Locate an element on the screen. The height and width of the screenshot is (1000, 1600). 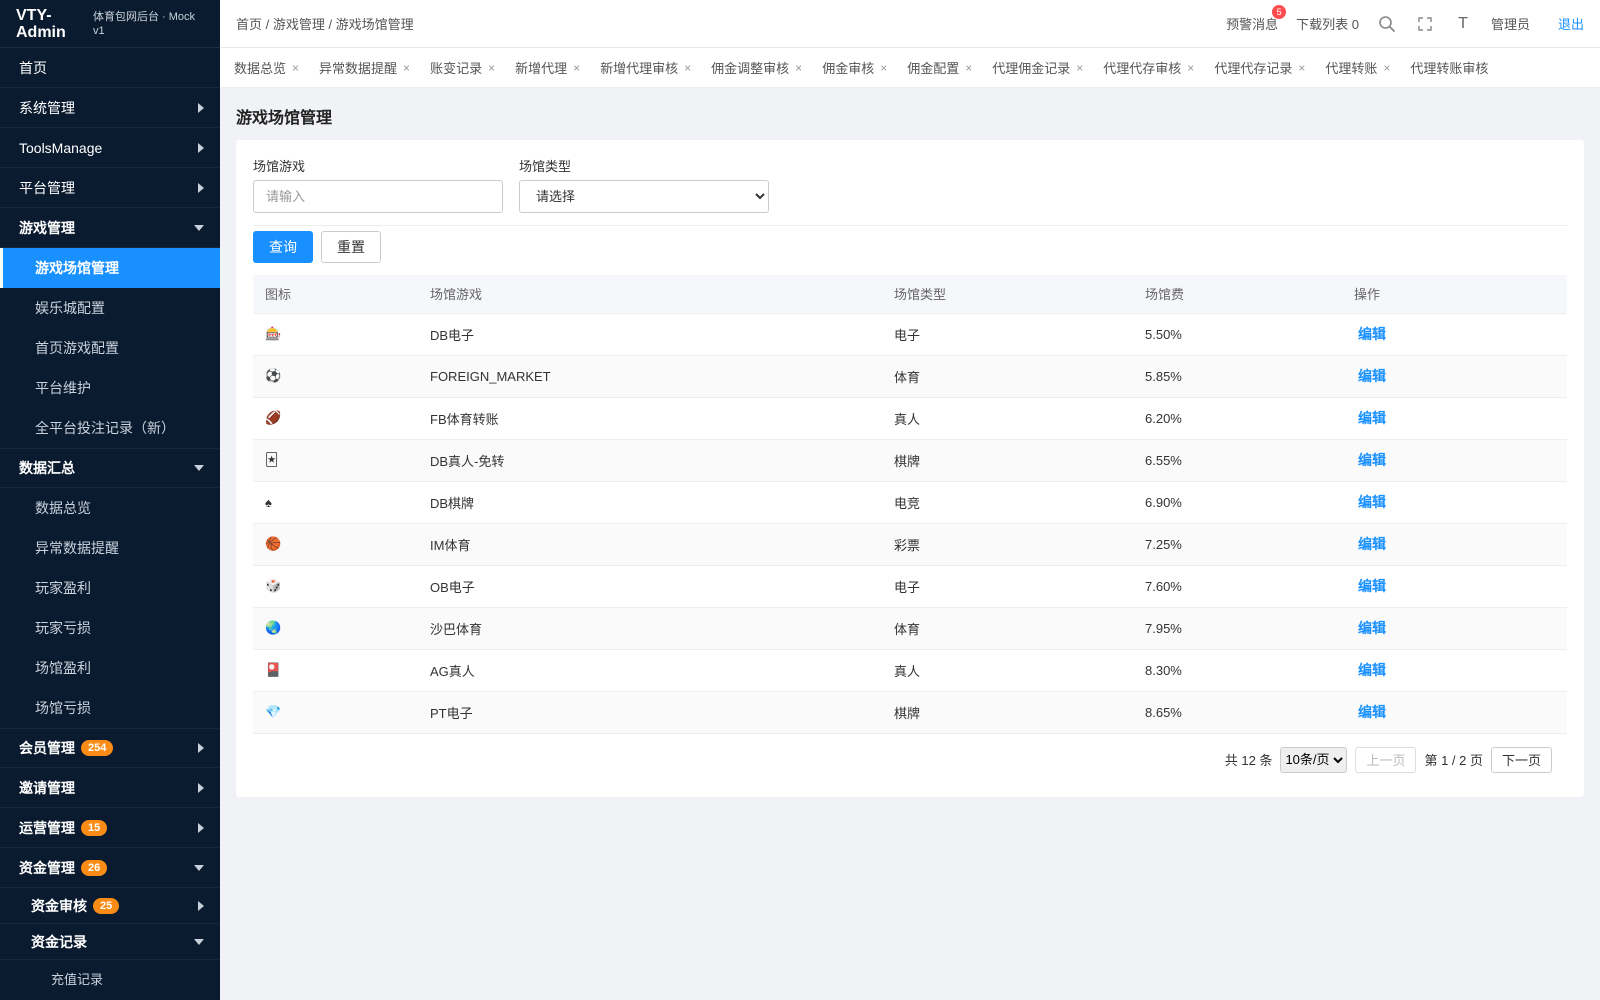
sidebar-subitem-bet-records: 全平台投注记录（新） is located at coordinates (110, 428).